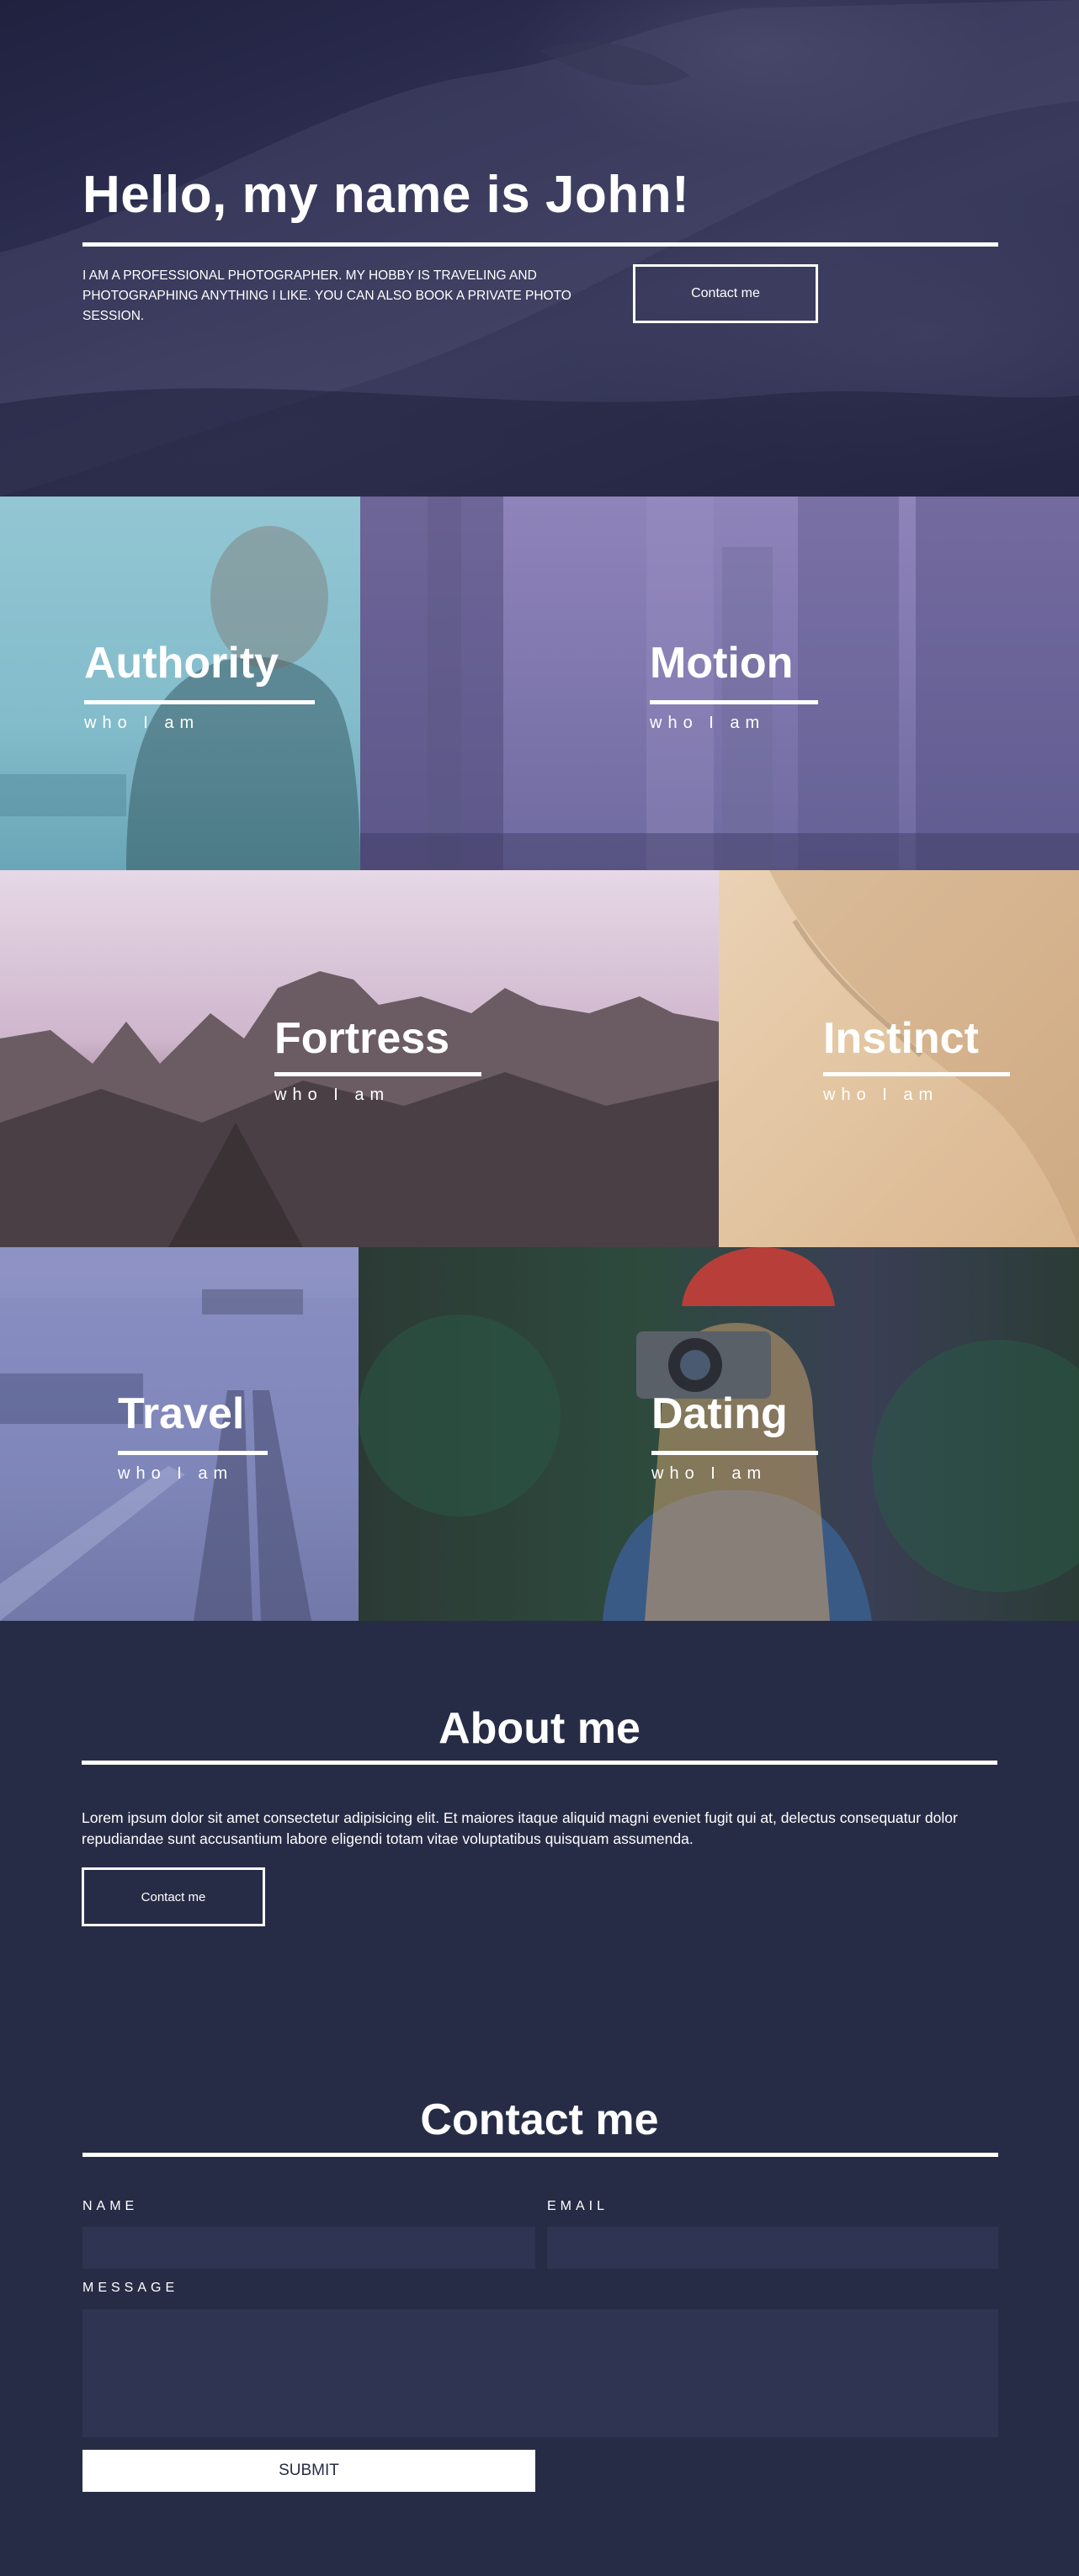  Describe the element at coordinates (539, 1729) in the screenshot. I see `about-title: About me` at that location.